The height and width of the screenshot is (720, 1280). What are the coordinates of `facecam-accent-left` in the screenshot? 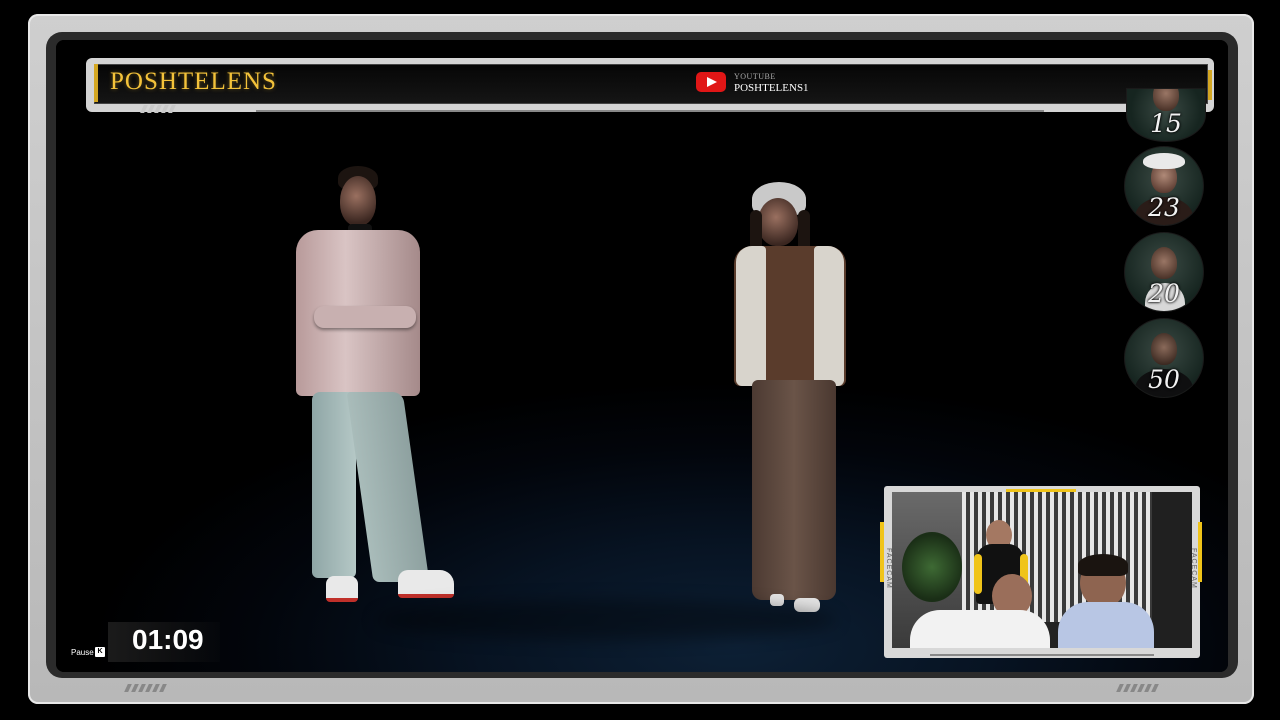 It's located at (882, 552).